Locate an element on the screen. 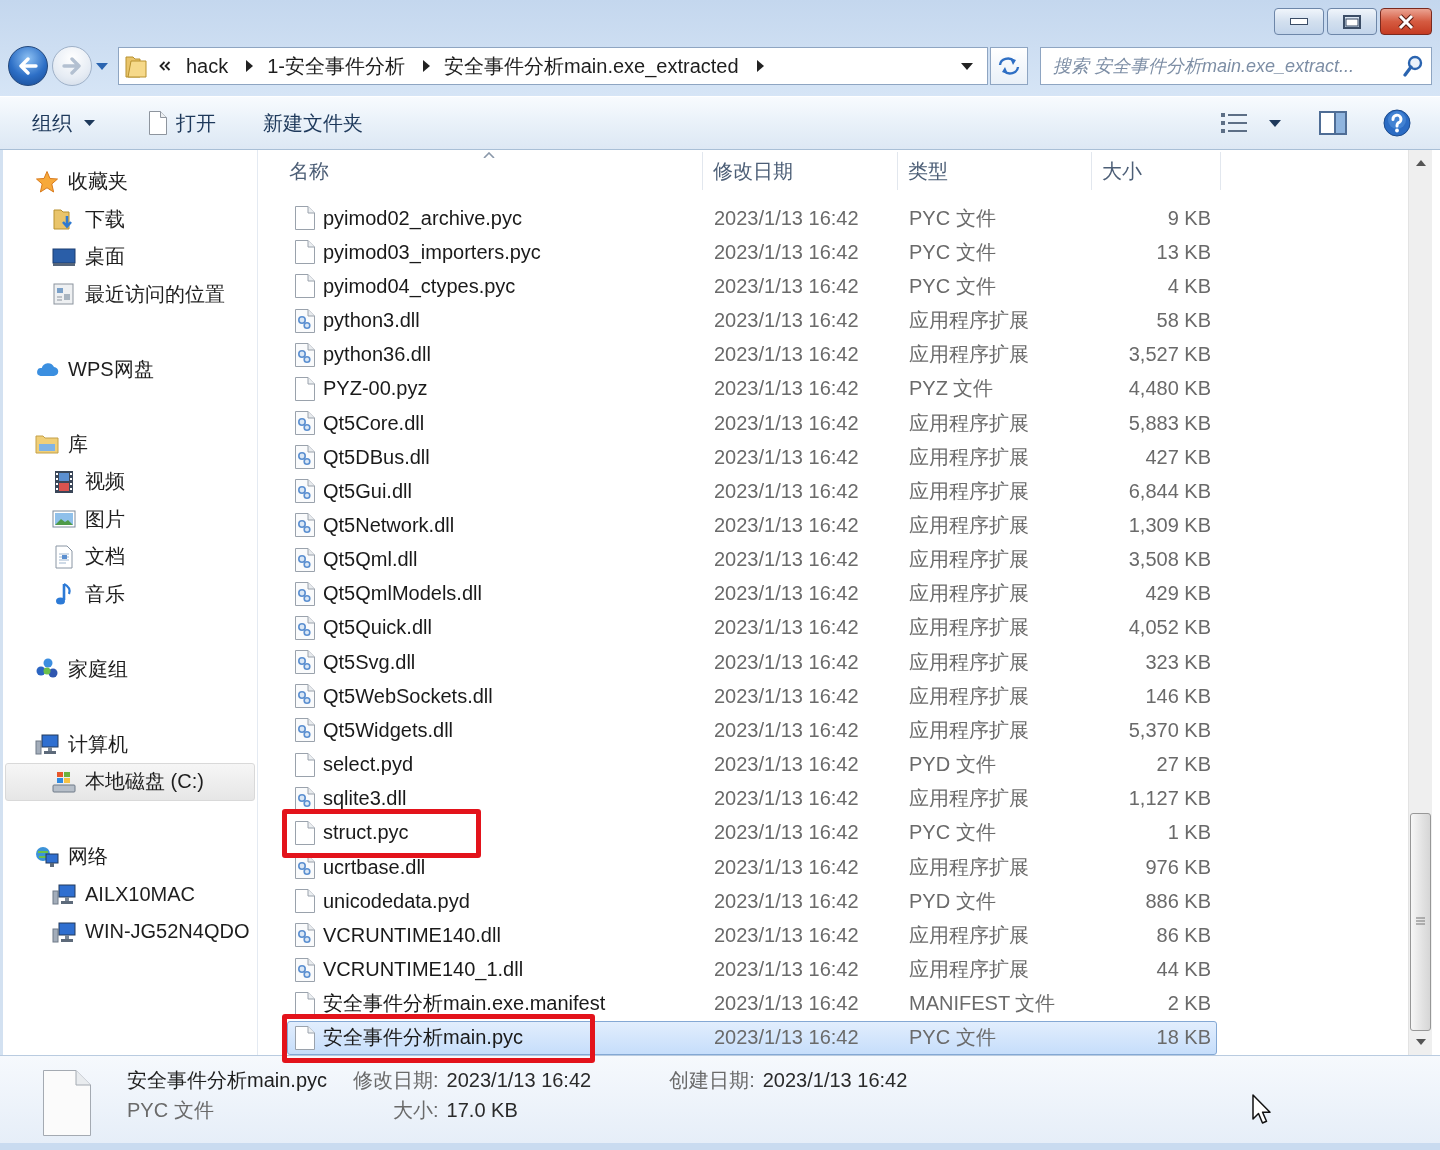 The image size is (1440, 1150). file-row: pyimod02_archive.pyc 2023/1/13 16:42 PYC 文件 9 KB is located at coordinates (752, 218).